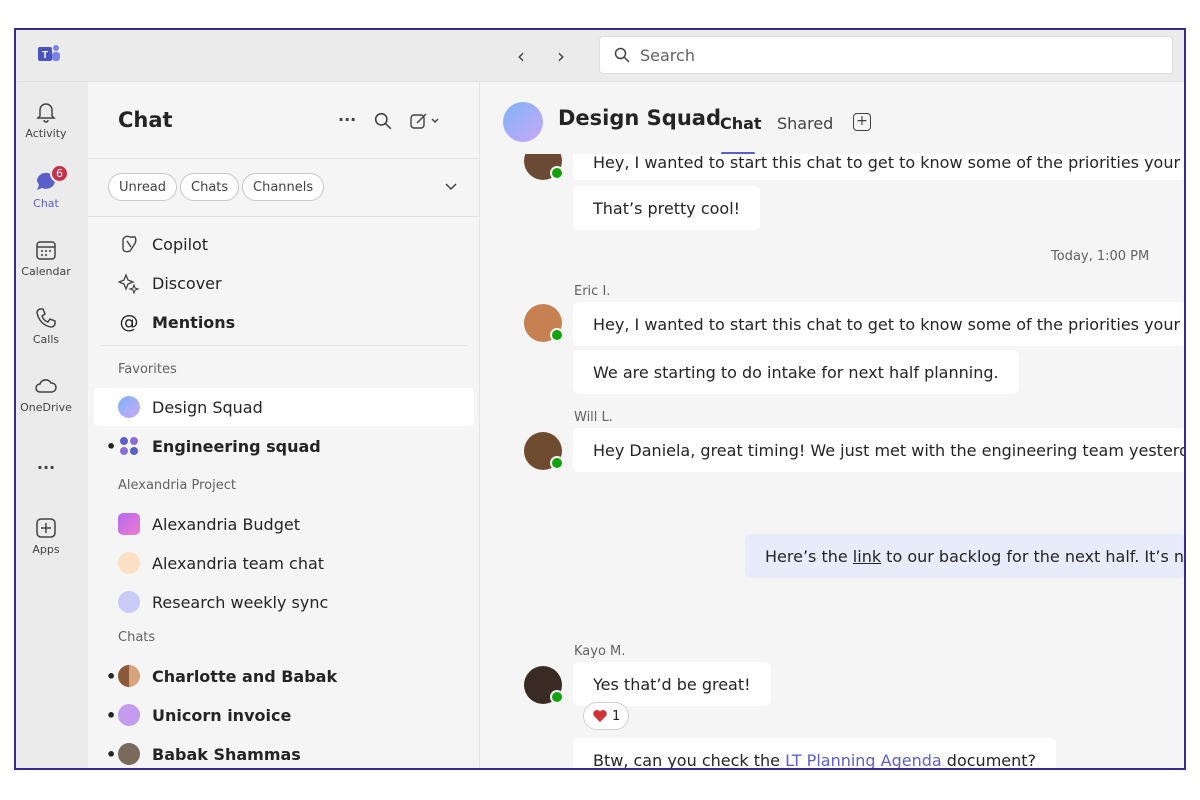 This screenshot has height=800, width=1200. Describe the element at coordinates (143, 187) in the screenshot. I see `filter-unread: Unread` at that location.